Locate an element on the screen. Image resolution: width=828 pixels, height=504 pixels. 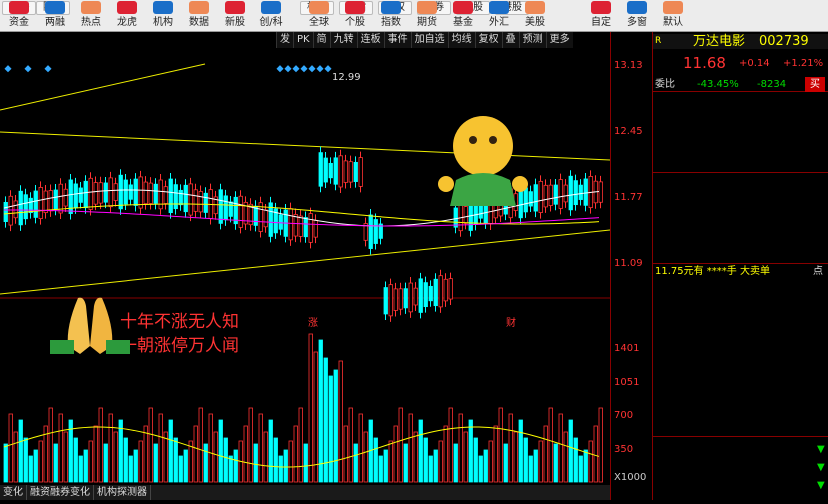
globe-button: 全球 is located at coordinates (319, 23).